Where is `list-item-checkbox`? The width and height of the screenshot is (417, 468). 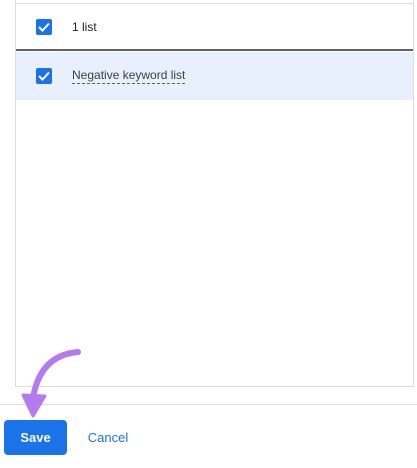 list-item-checkbox is located at coordinates (44, 76).